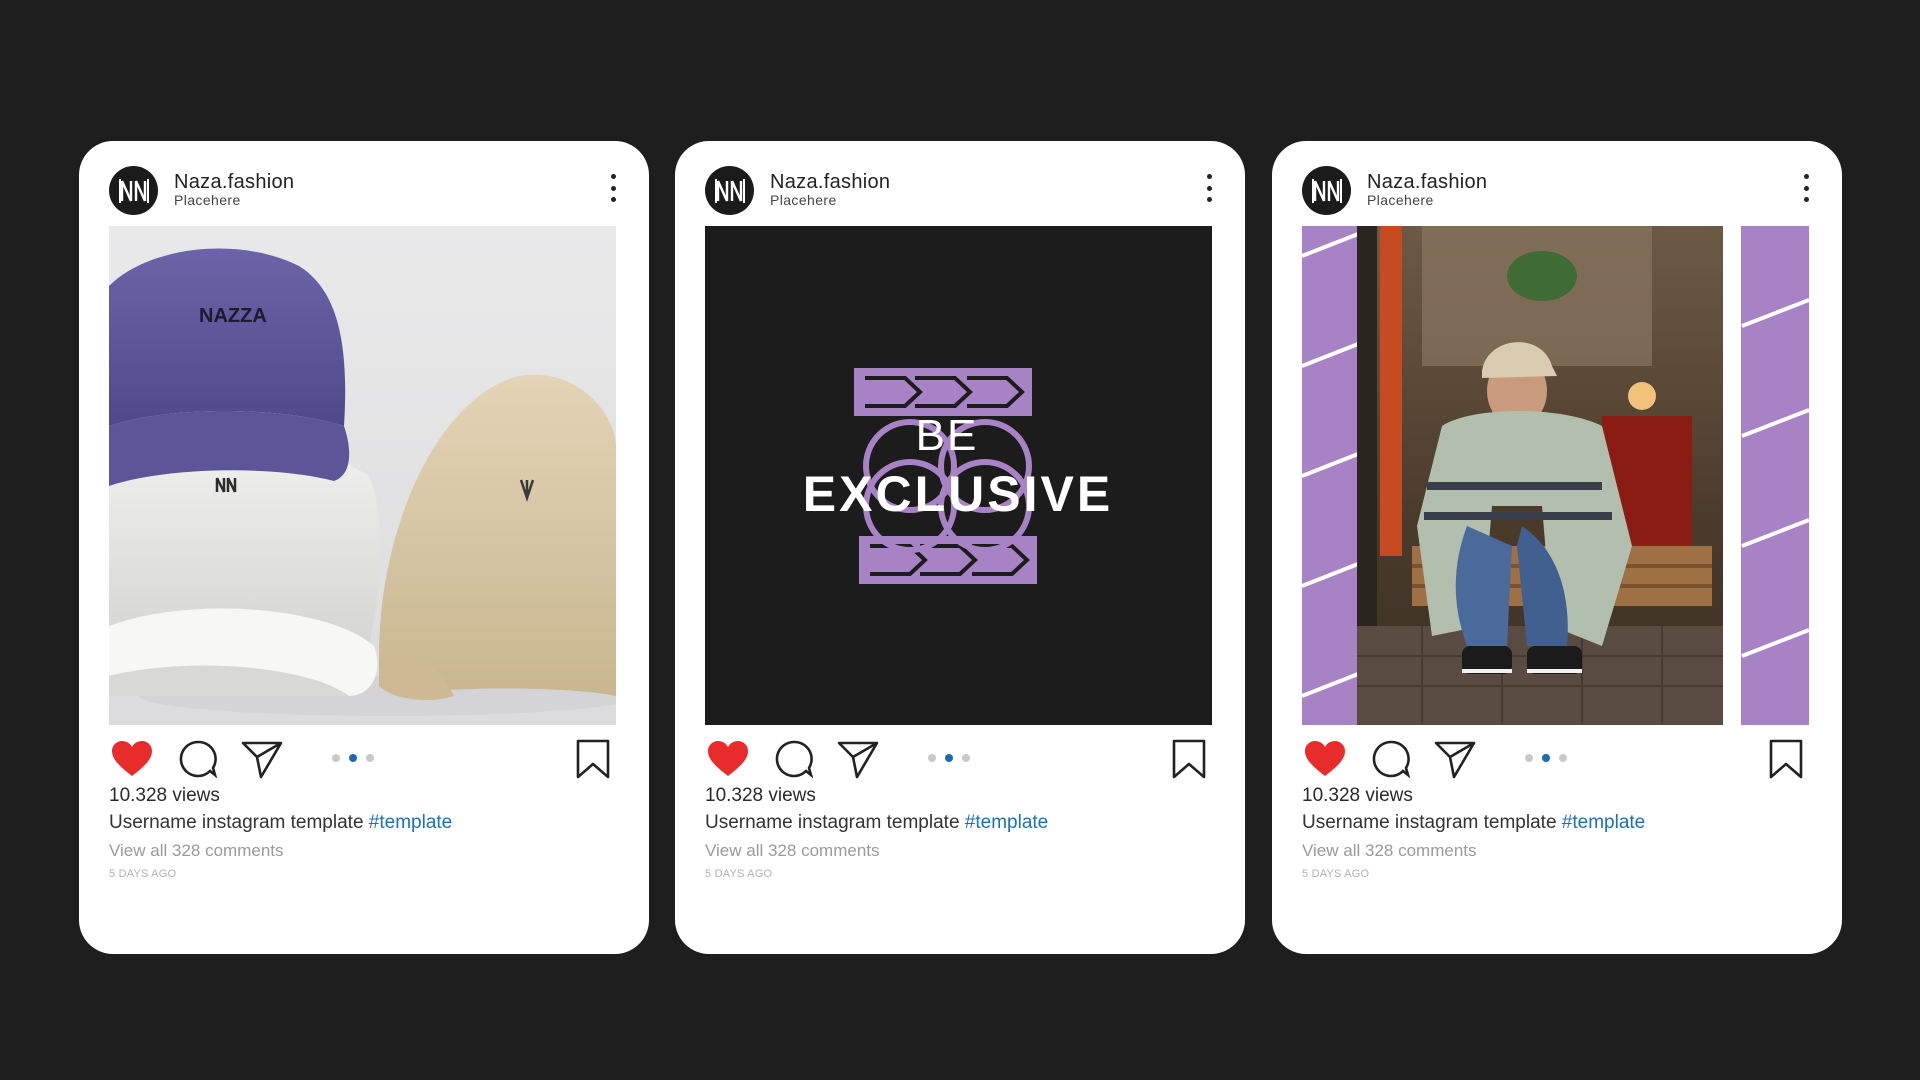  I want to click on post-image, so click(1555, 475).